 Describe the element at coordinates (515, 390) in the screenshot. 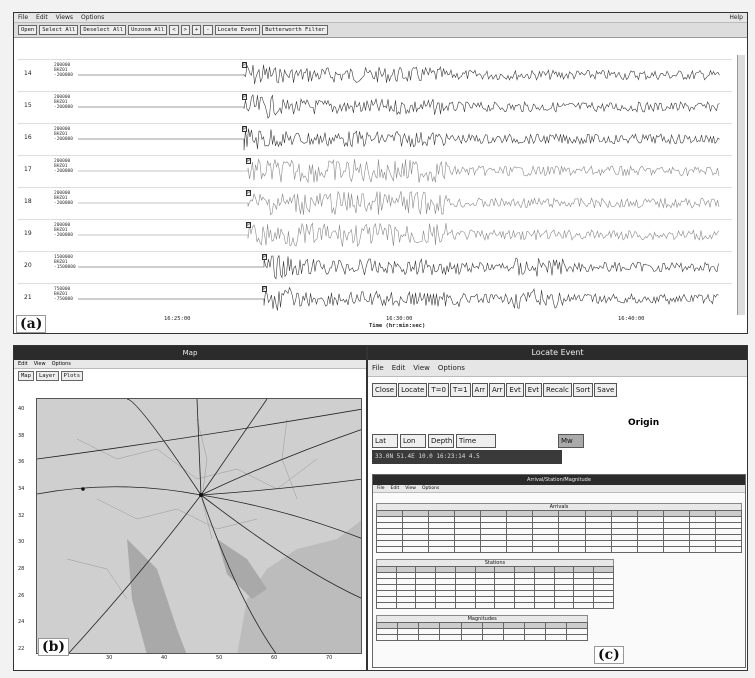

I see `evt-button-1: Evt` at that location.